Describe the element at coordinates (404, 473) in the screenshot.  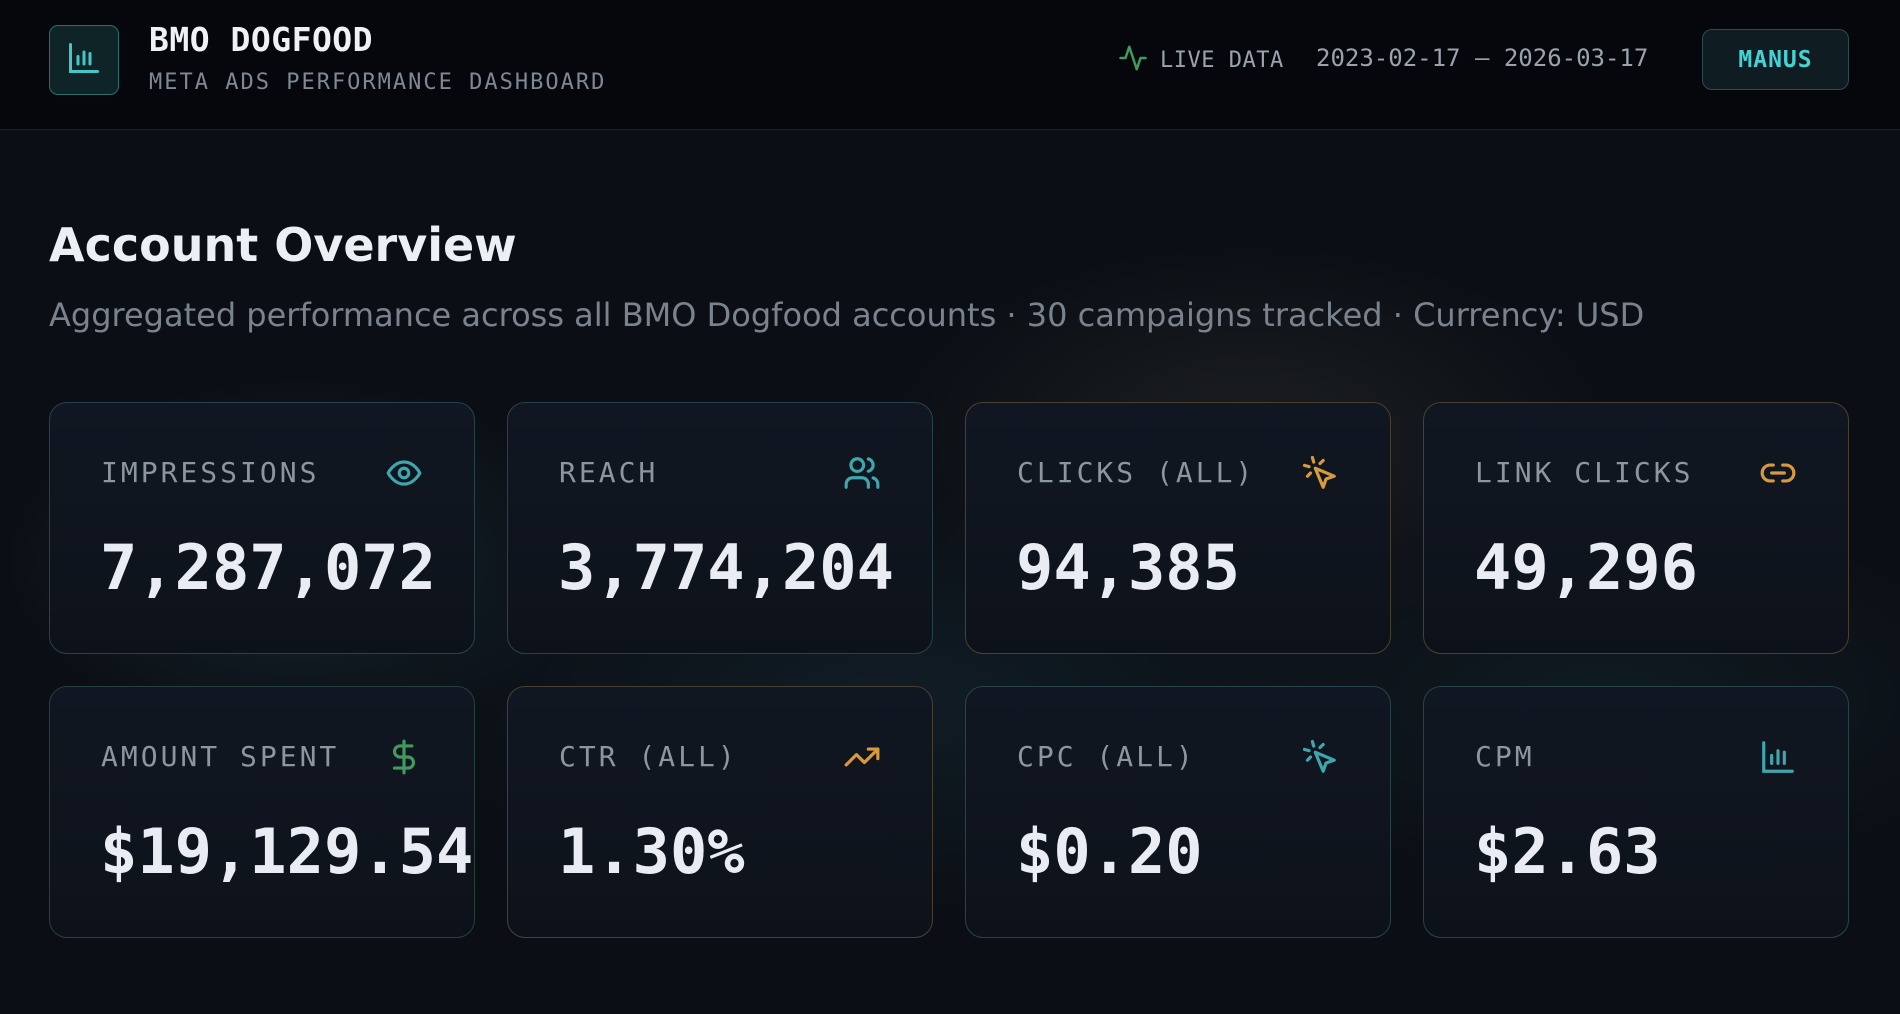
I see `eye-icon` at that location.